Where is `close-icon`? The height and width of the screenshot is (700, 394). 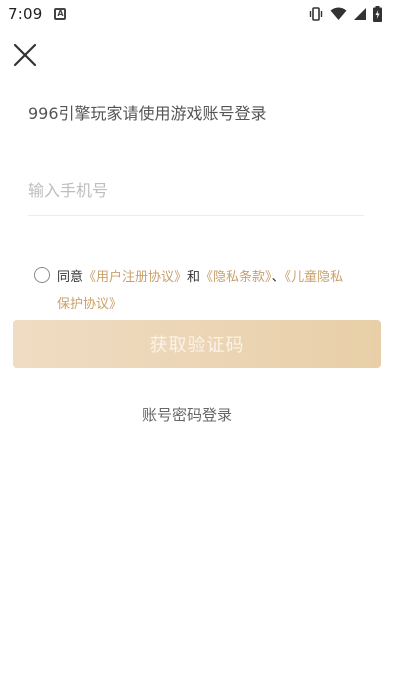
close-icon is located at coordinates (25, 55).